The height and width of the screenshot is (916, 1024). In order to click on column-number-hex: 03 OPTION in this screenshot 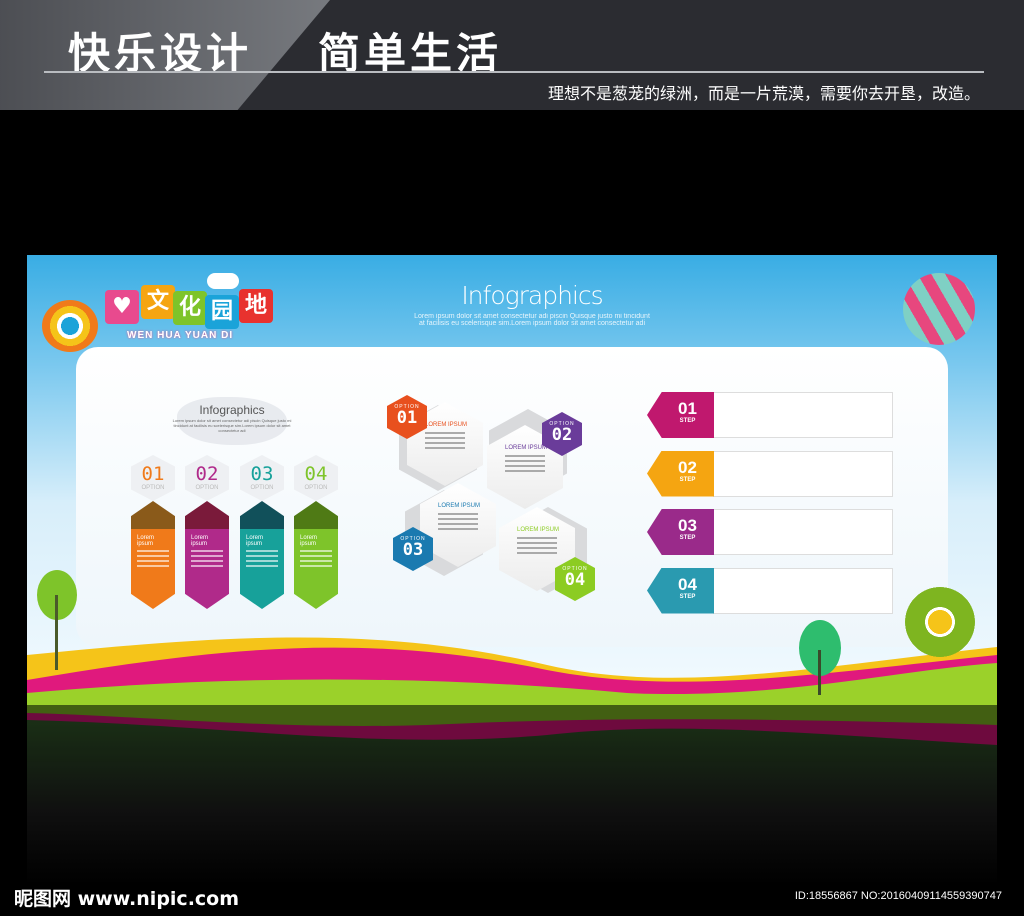, I will do `click(262, 478)`.